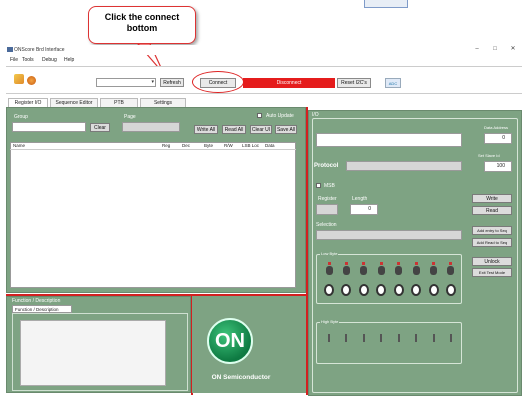 Image resolution: width=524 pixels, height=396 pixels. Describe the element at coordinates (492, 210) in the screenshot. I see `read-button: Read` at that location.